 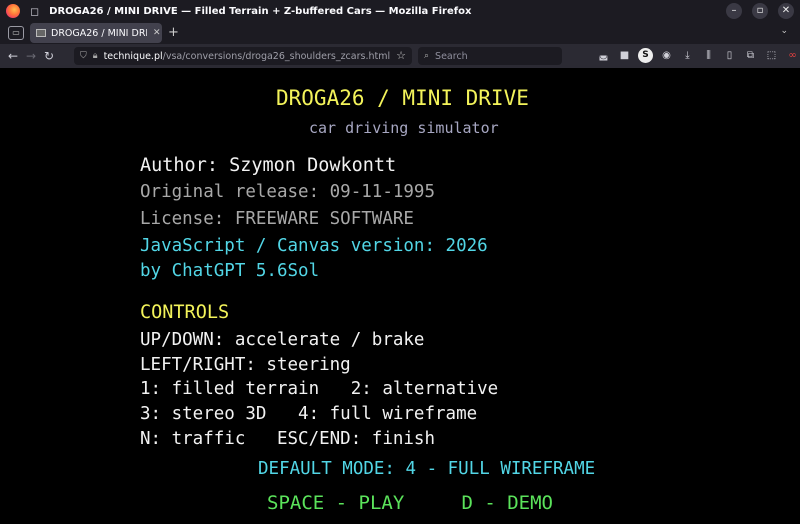 What do you see at coordinates (645, 55) in the screenshot?
I see `s-extension-icon: S` at bounding box center [645, 55].